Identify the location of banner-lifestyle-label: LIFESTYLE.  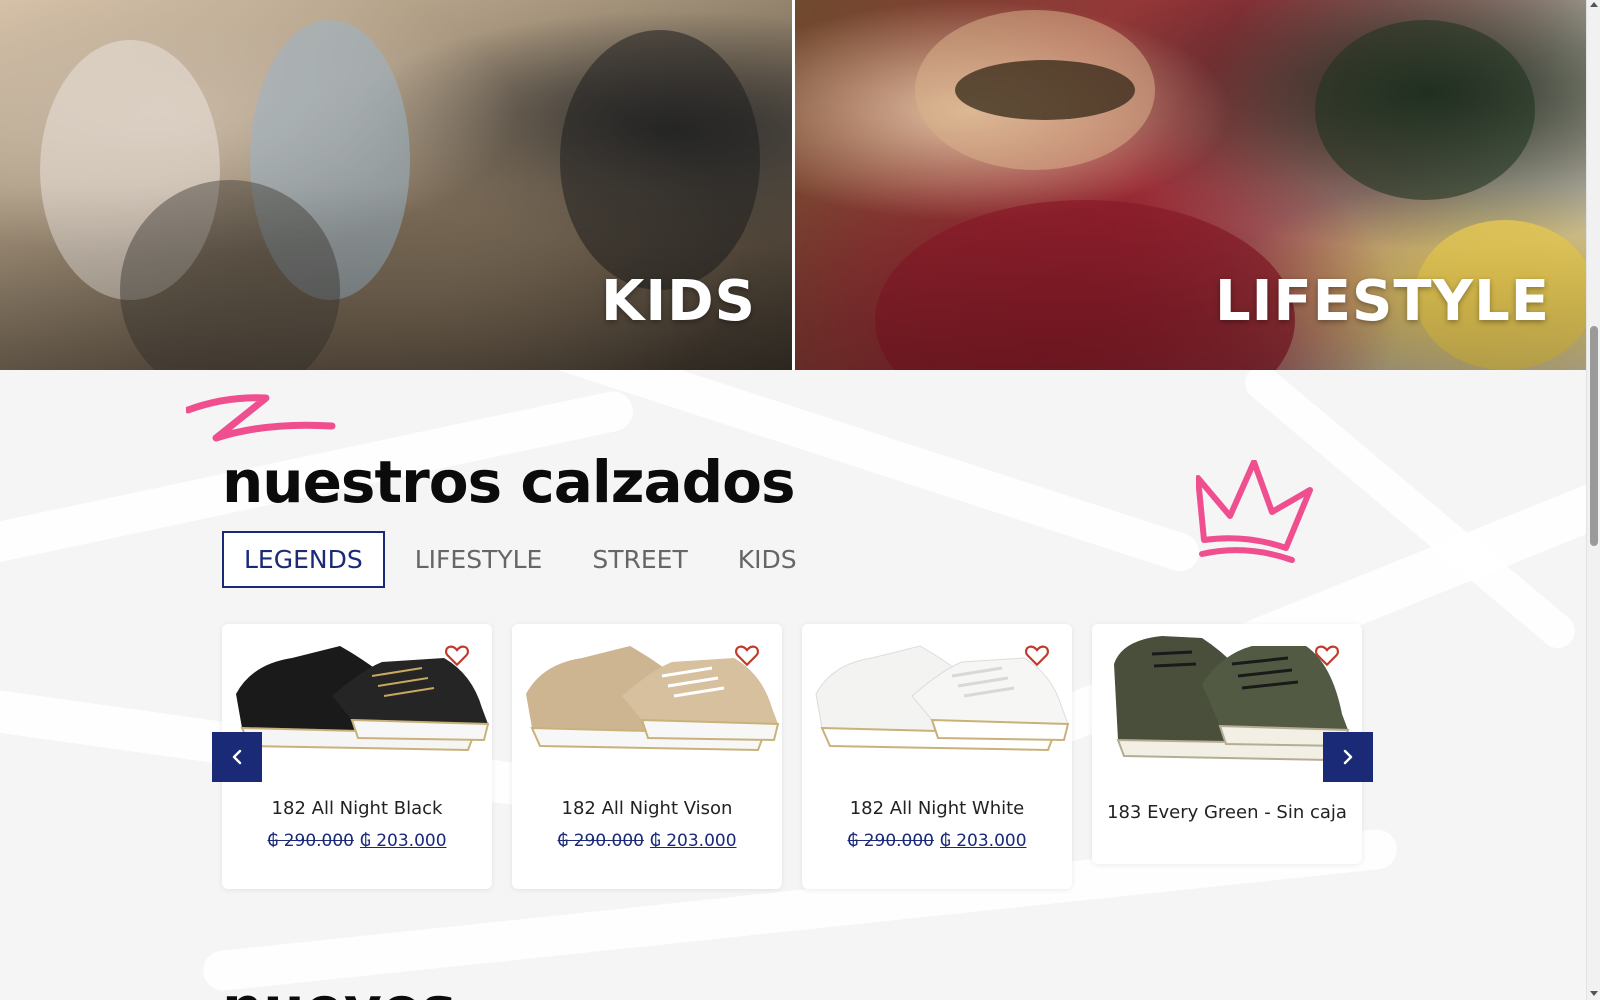
(1382, 301).